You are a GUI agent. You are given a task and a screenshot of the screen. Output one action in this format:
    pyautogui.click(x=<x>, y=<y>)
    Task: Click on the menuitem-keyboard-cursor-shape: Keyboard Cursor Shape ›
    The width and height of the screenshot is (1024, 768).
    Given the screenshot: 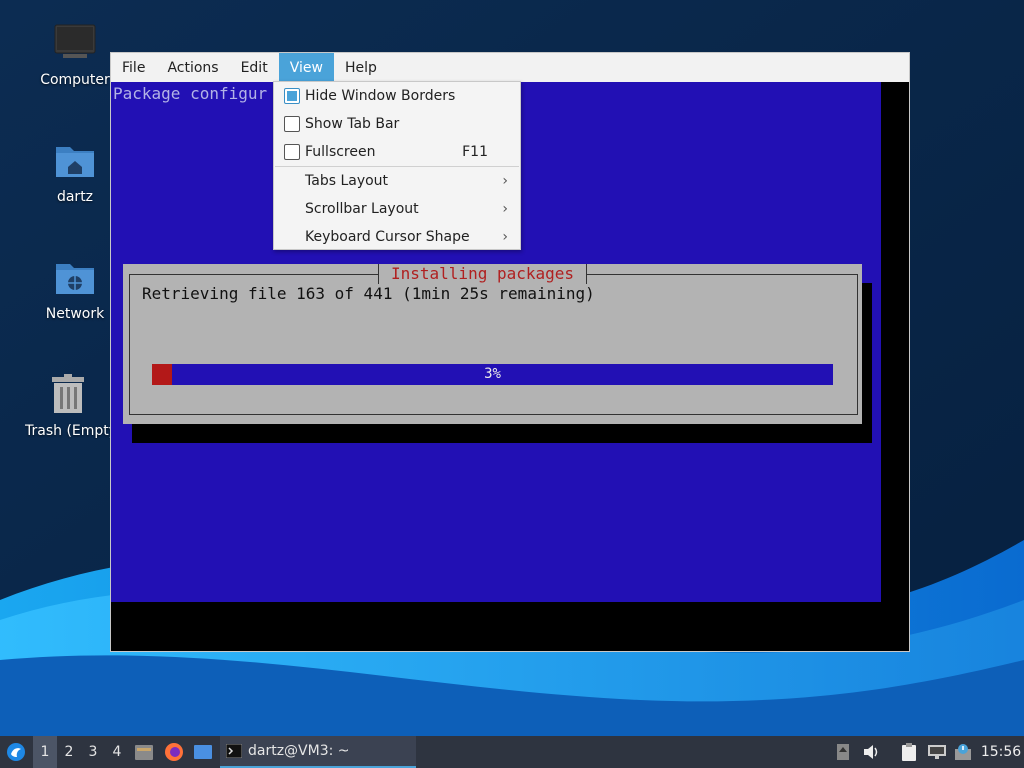 What is the action you would take?
    pyautogui.click(x=397, y=237)
    